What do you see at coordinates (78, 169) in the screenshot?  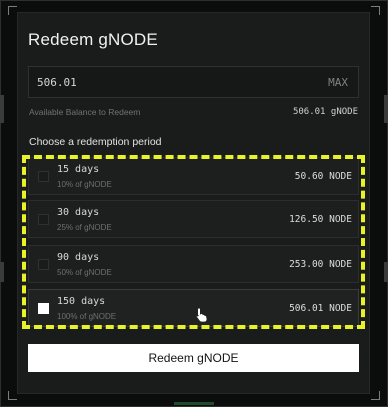 I see `option-days: 15 days` at bounding box center [78, 169].